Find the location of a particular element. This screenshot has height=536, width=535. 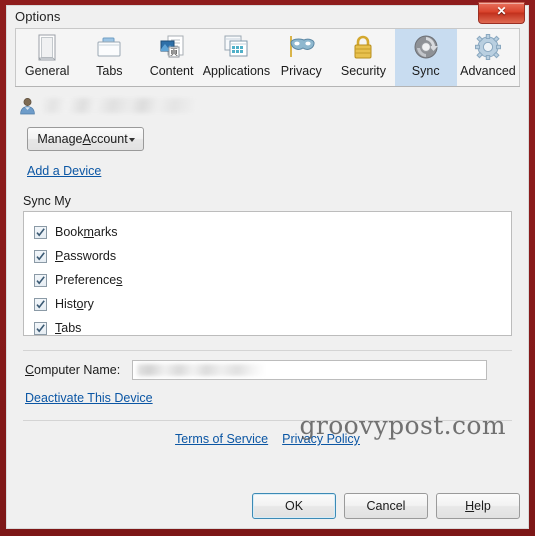

tab-label: Privacy is located at coordinates (301, 71).